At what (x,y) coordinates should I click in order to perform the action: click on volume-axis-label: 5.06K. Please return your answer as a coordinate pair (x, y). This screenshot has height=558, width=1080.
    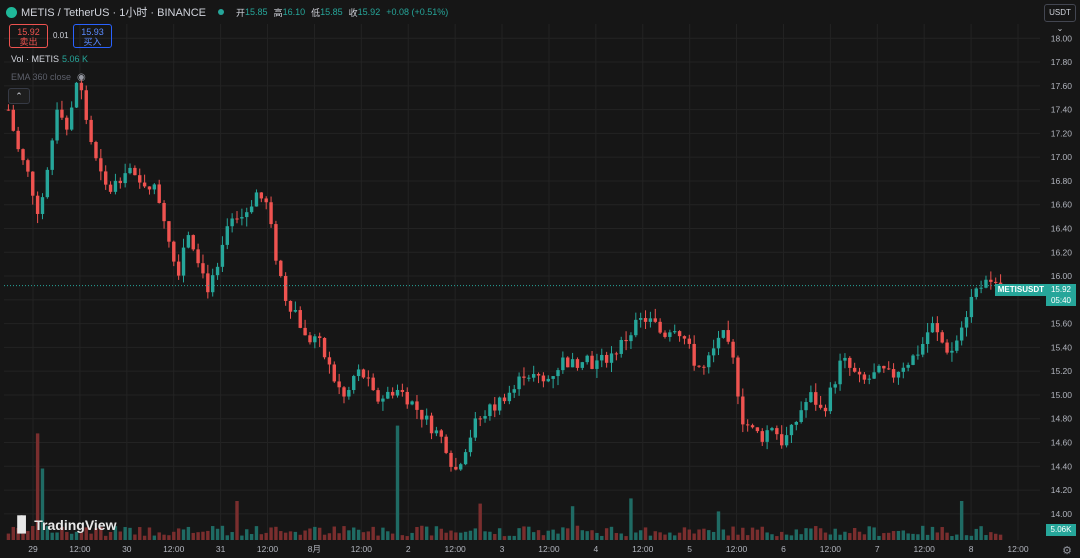
    Looking at the image, I should click on (1061, 530).